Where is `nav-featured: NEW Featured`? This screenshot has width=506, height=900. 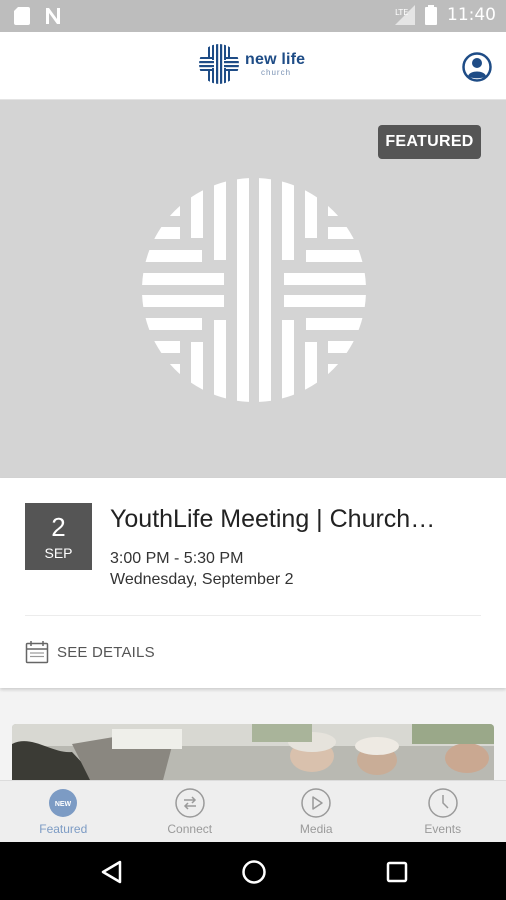
nav-featured: NEW Featured is located at coordinates (63, 811).